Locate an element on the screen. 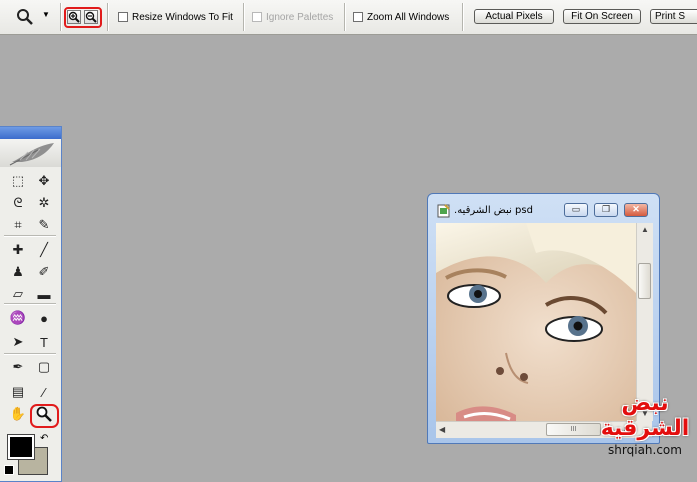  type-tool-icon: T is located at coordinates (44, 342).